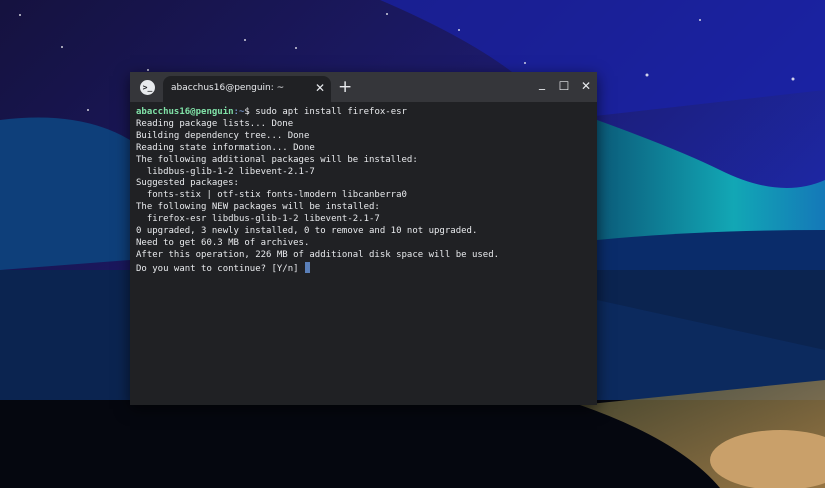 The width and height of the screenshot is (825, 488). Describe the element at coordinates (225, 147) in the screenshot. I see `output-text: Reading state information... Done` at that location.